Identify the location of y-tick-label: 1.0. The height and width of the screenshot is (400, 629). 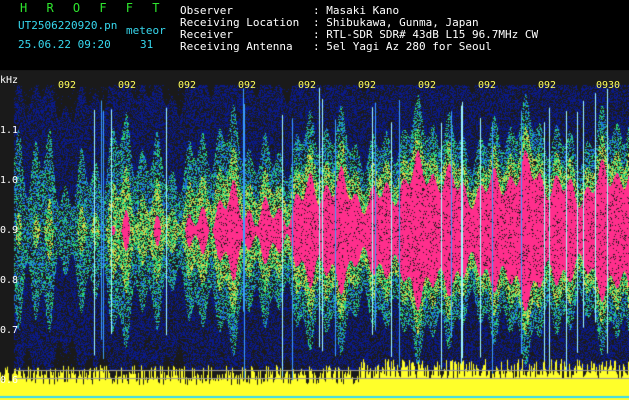
(9, 180).